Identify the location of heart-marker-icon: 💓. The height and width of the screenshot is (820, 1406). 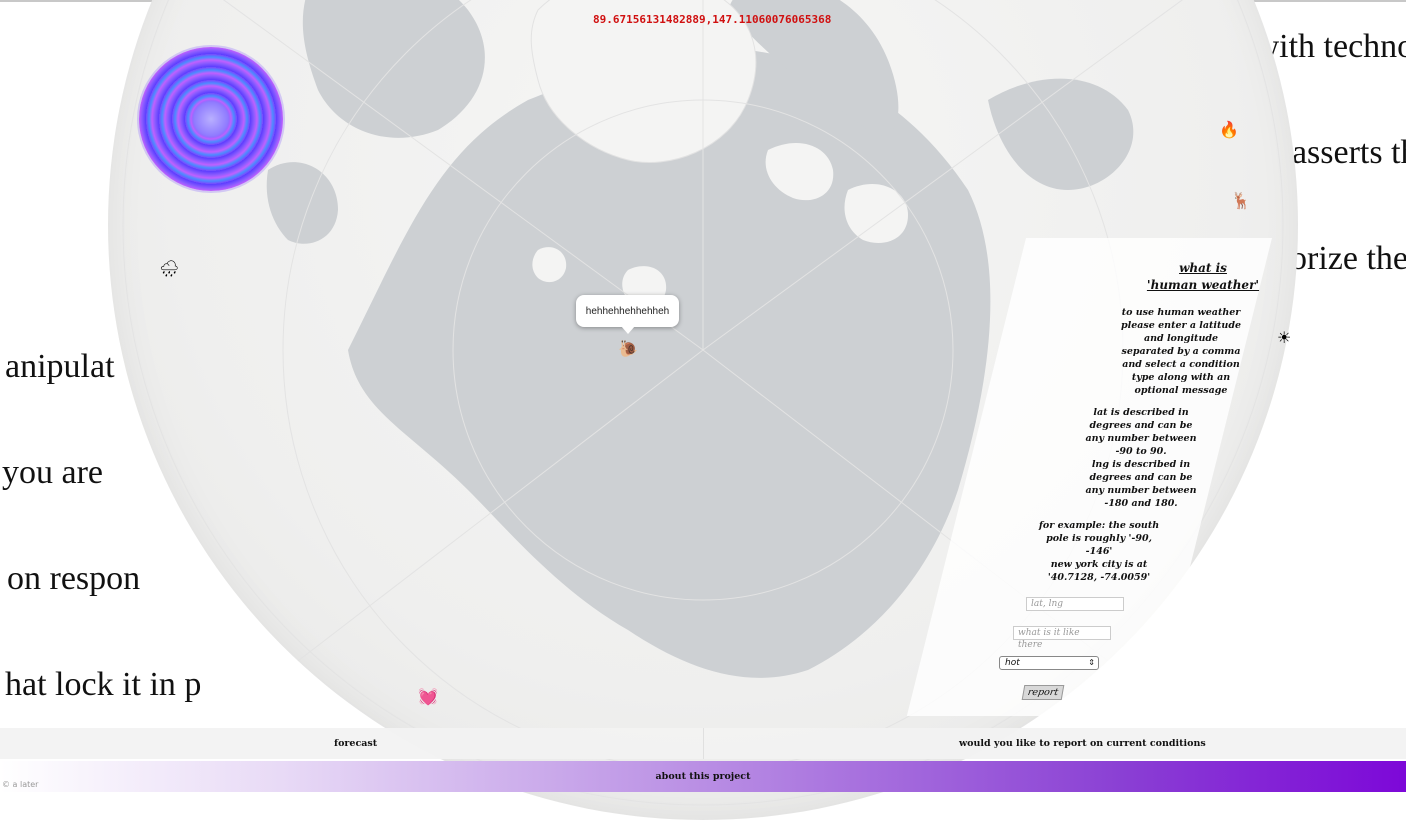
(428, 697).